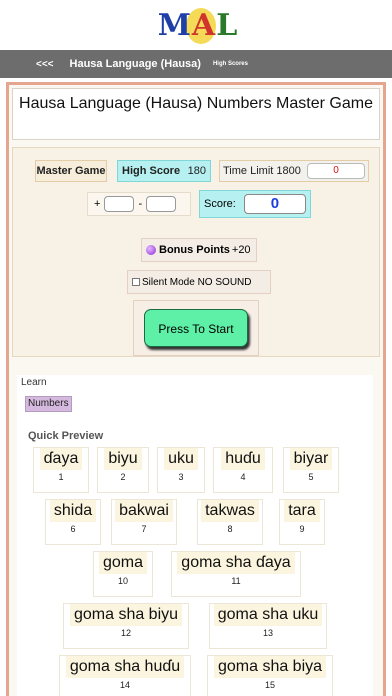  I want to click on preview-tile: biyar 5, so click(311, 470).